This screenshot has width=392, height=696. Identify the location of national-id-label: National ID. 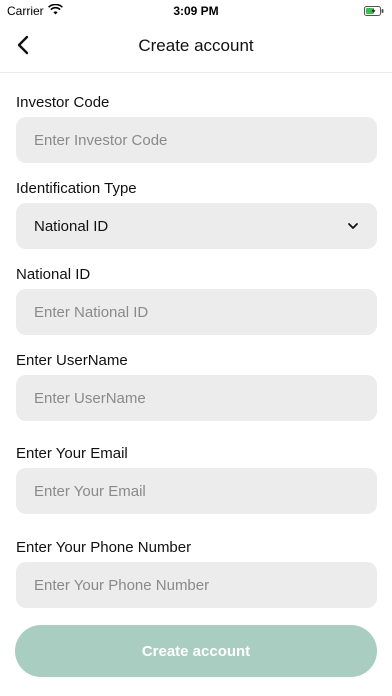
(53, 274).